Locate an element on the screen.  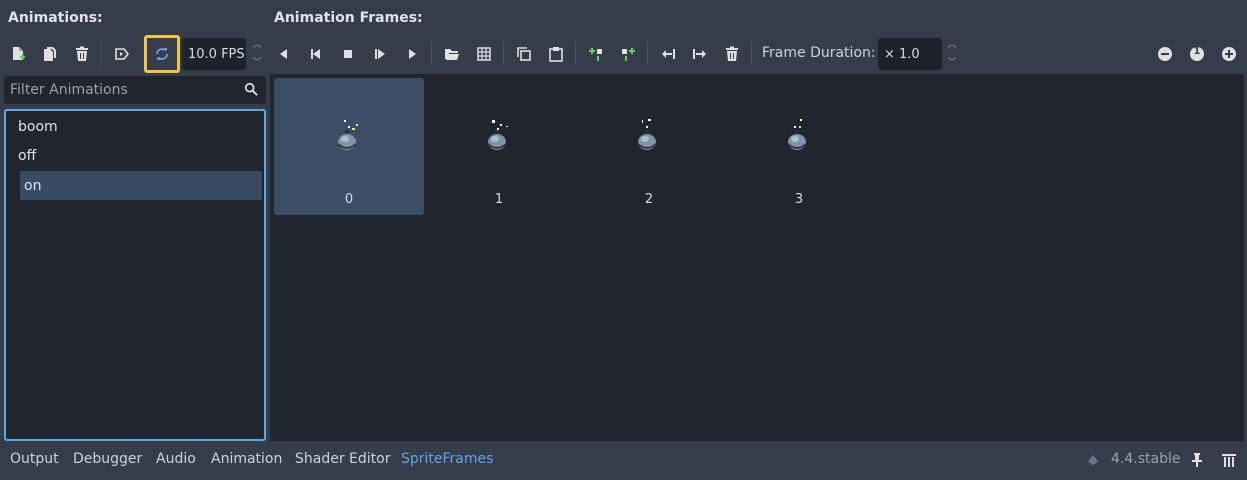
expand-panel-button is located at coordinates (1229, 460).